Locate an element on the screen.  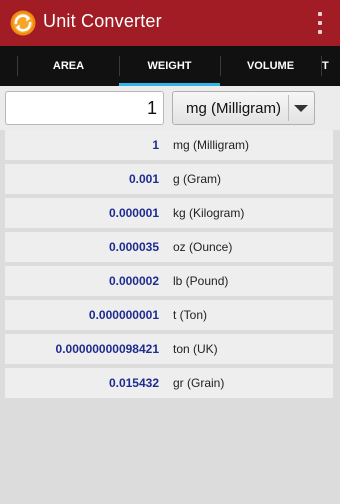
result-row: 0.000001 kg (Kilogram) is located at coordinates (169, 213).